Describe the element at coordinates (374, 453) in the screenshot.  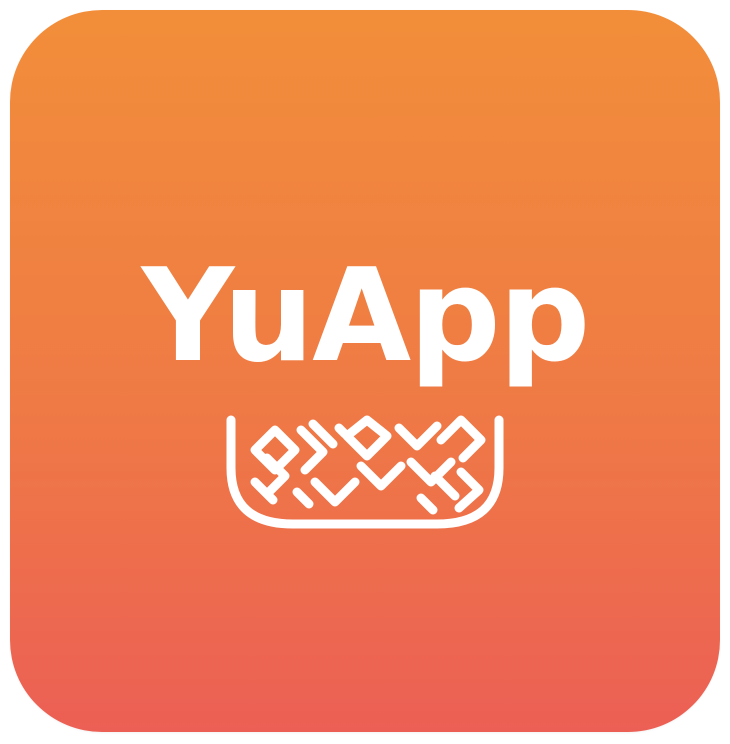
I see `weave-center` at that location.